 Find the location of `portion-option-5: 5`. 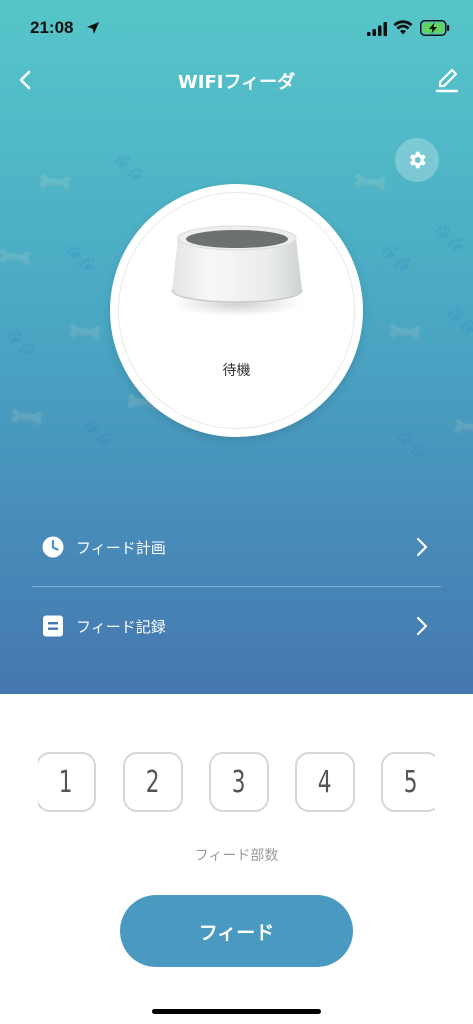

portion-option-5: 5 is located at coordinates (408, 782).